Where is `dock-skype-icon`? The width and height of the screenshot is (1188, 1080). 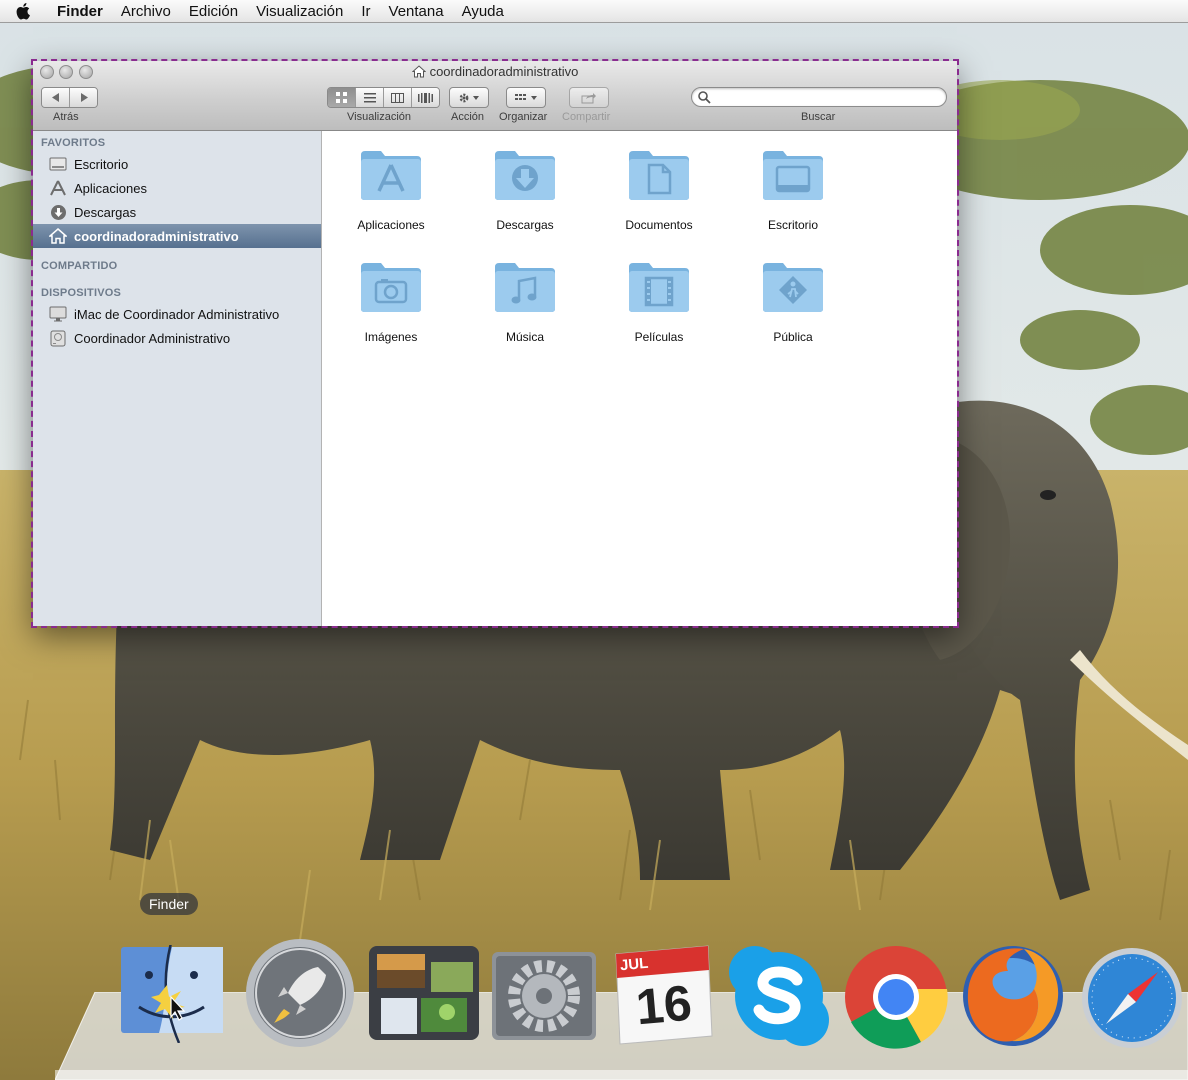
dock-skype-icon is located at coordinates (779, 996).